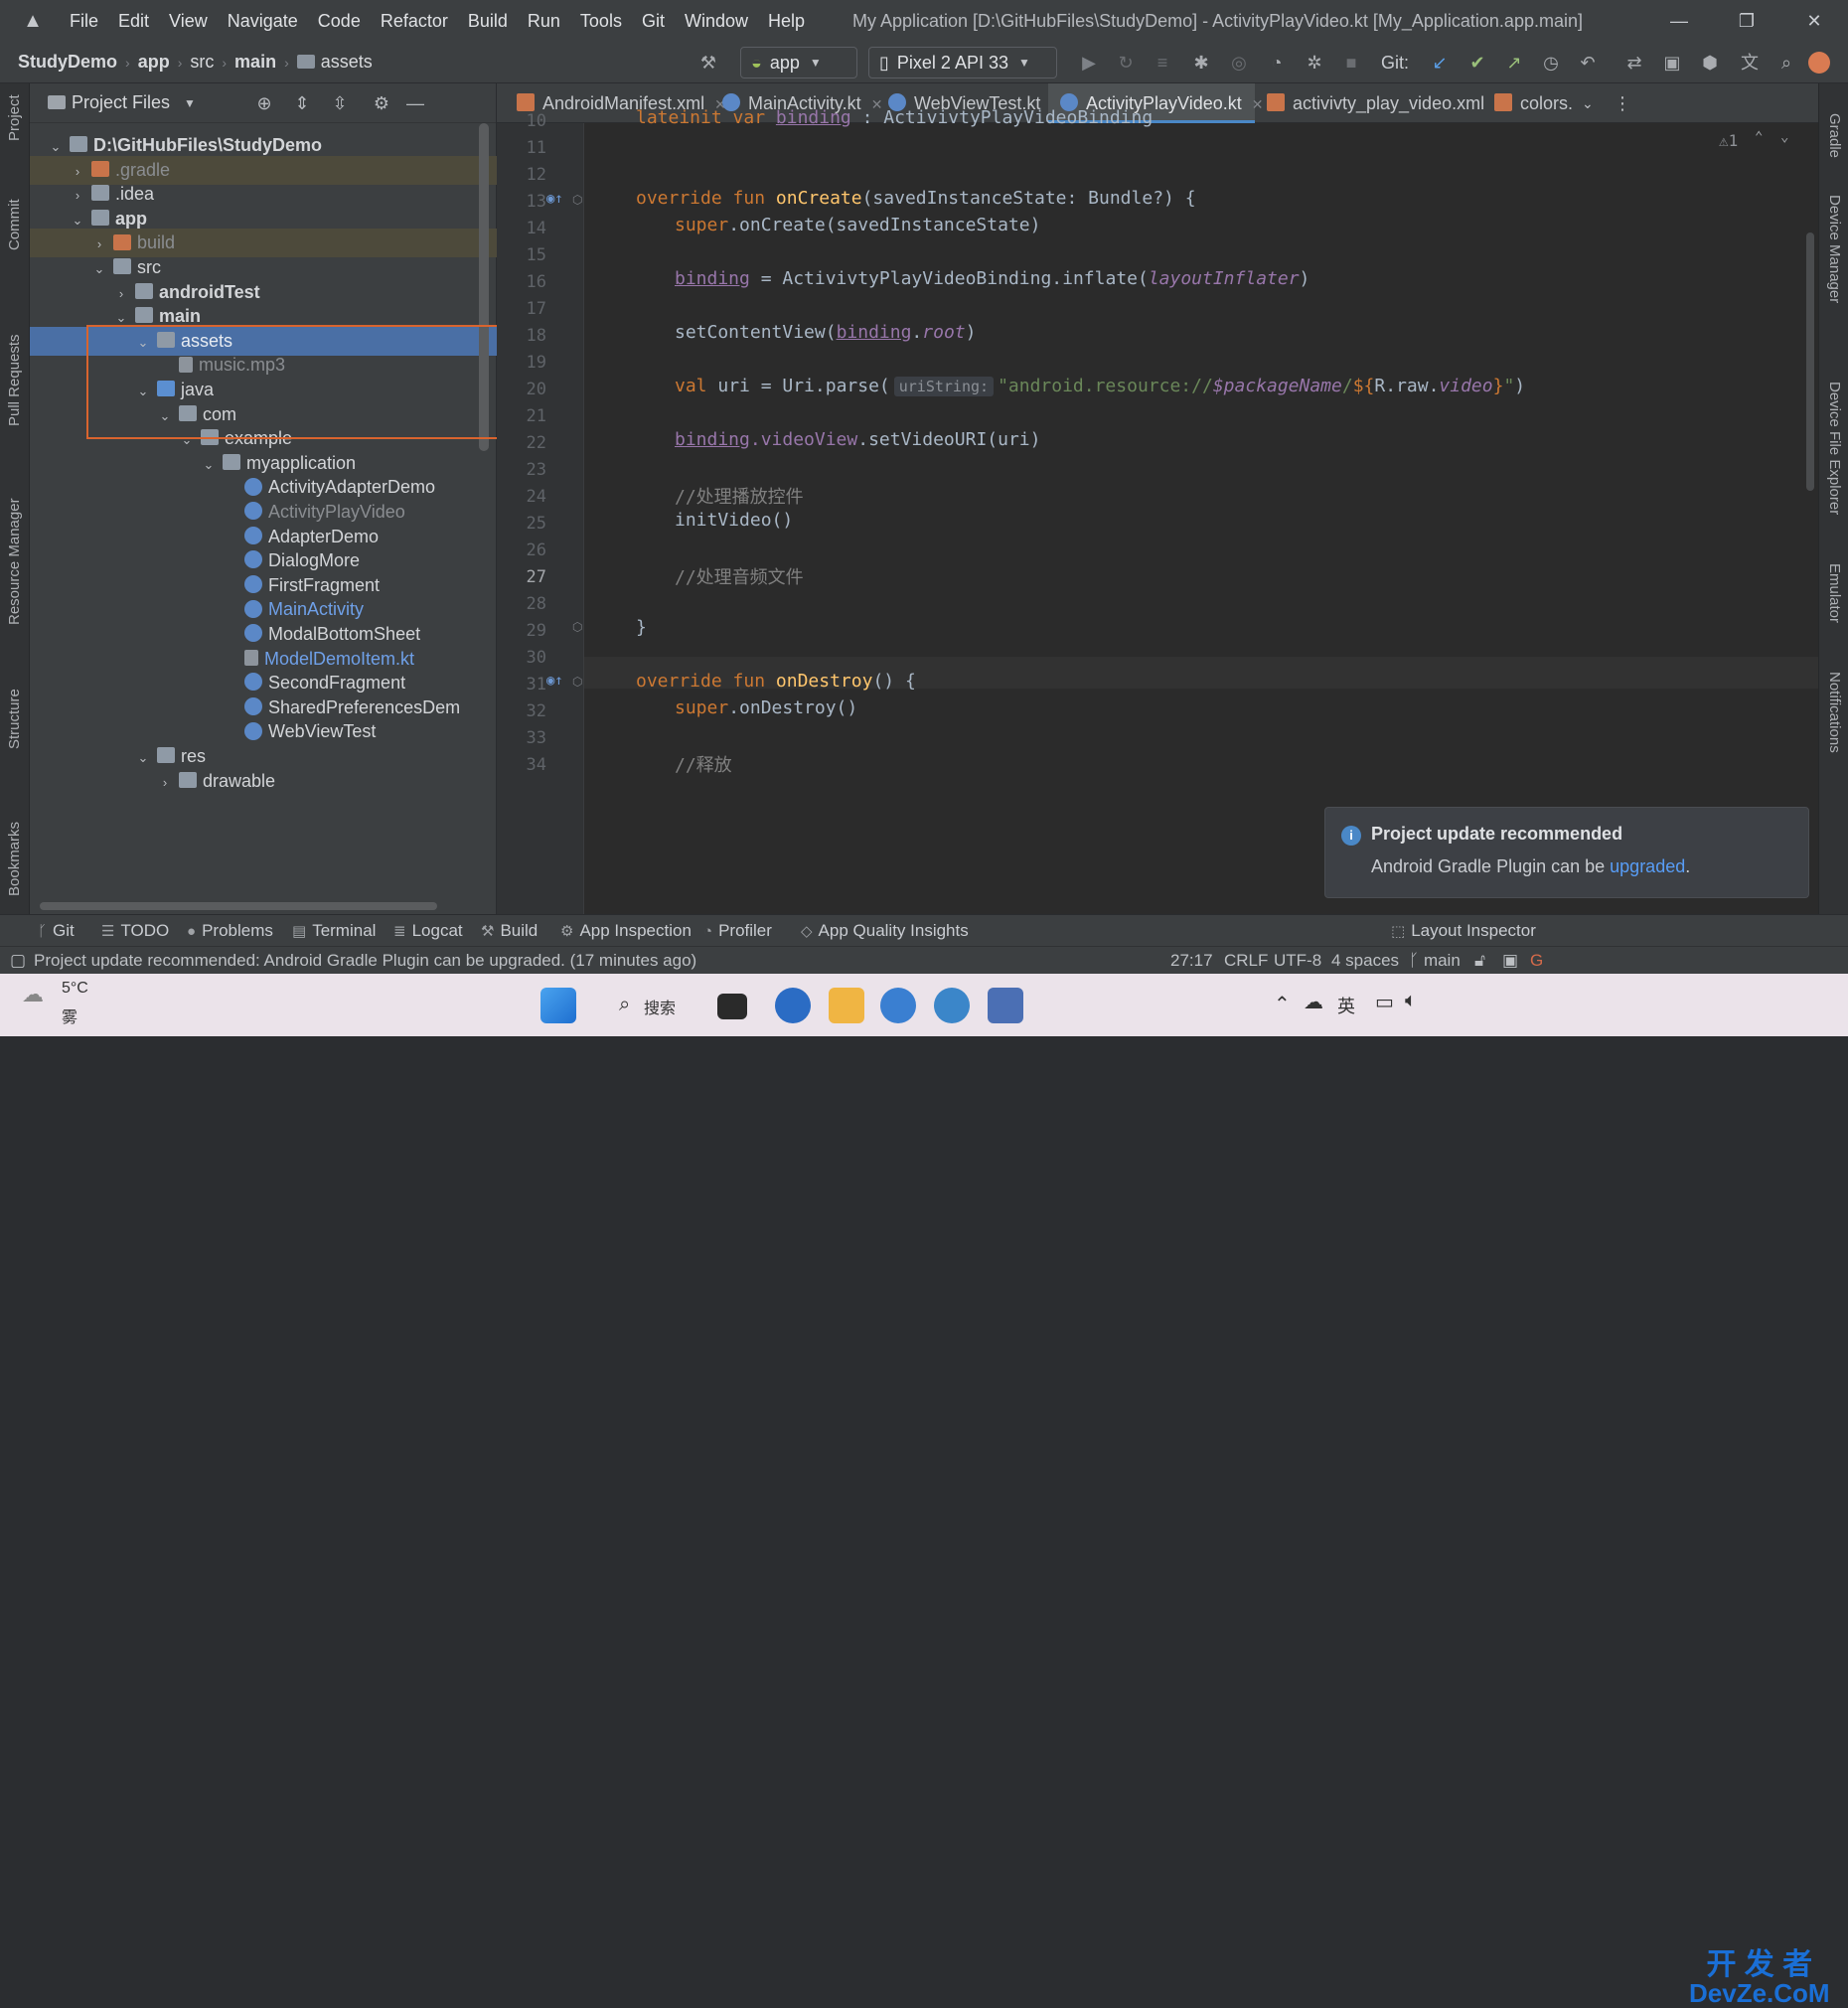 This screenshot has height=2008, width=1848. Describe the element at coordinates (1536, 961) in the screenshot. I see `google-icon: G` at that location.